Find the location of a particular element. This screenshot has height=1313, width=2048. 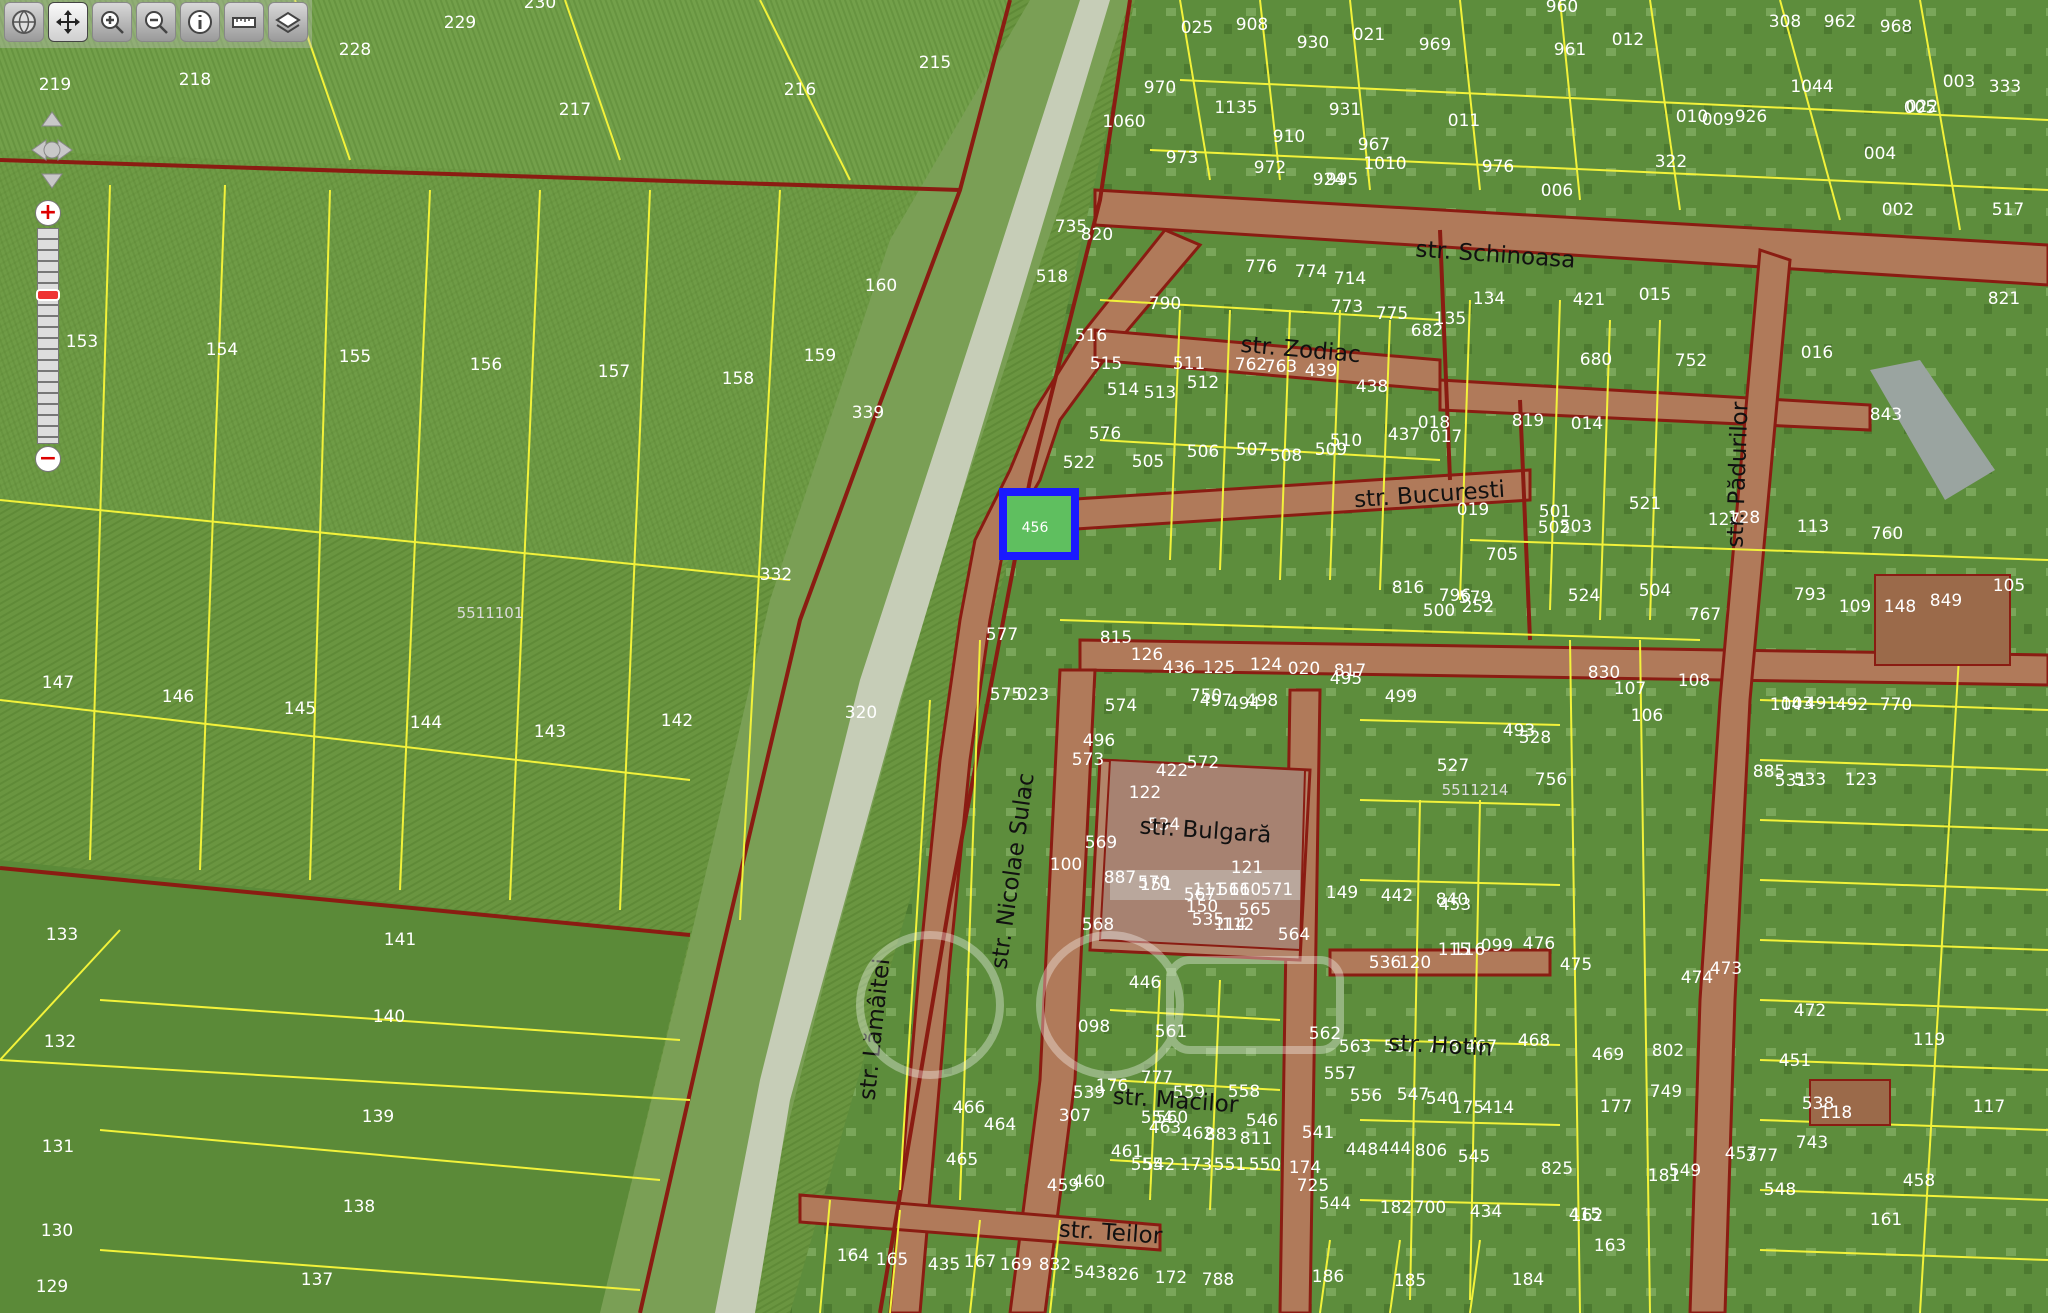

parcel-label: 137 is located at coordinates (317, 1280).